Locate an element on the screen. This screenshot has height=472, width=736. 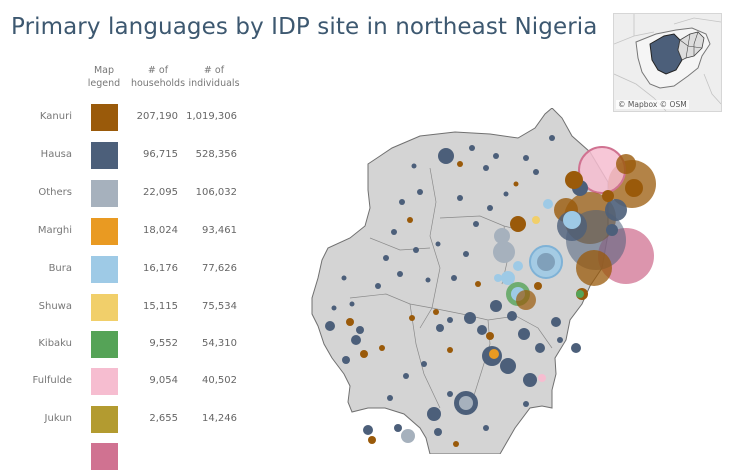
locator-inset-map: © Mapbox © OSM is located at coordinates (667, 62).